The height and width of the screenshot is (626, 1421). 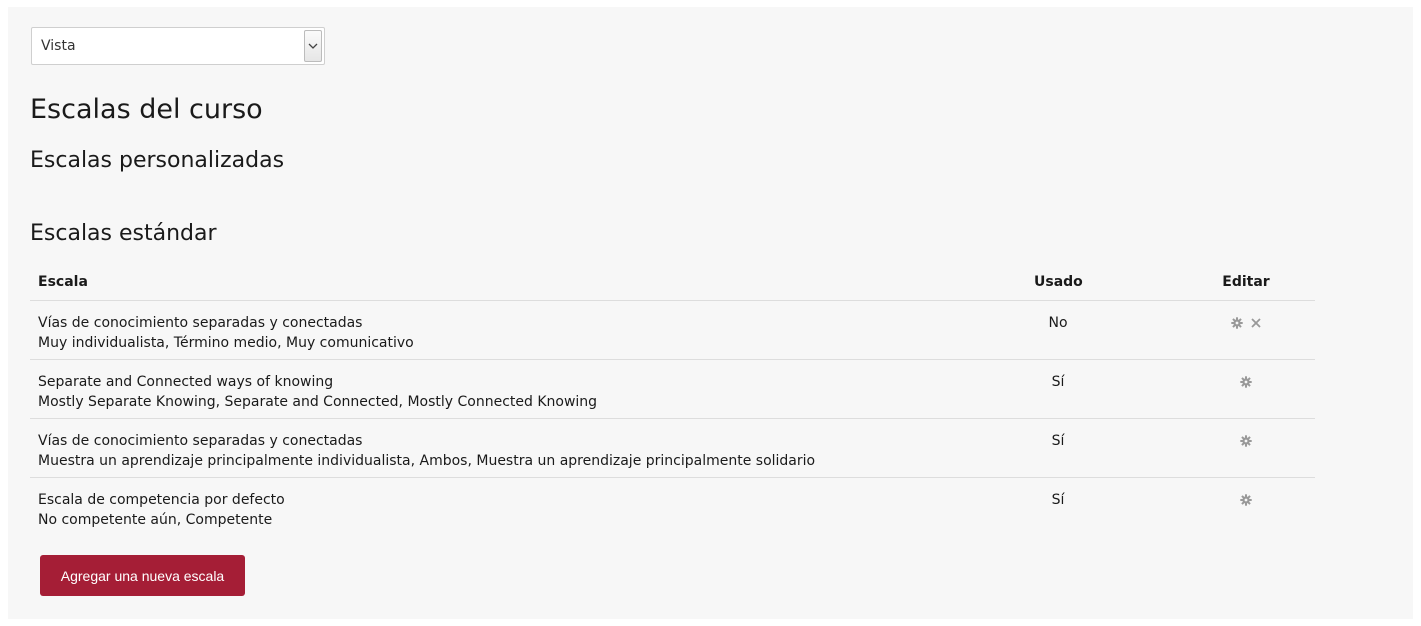 I want to click on column-header-scale: Escala, so click(x=63, y=282).